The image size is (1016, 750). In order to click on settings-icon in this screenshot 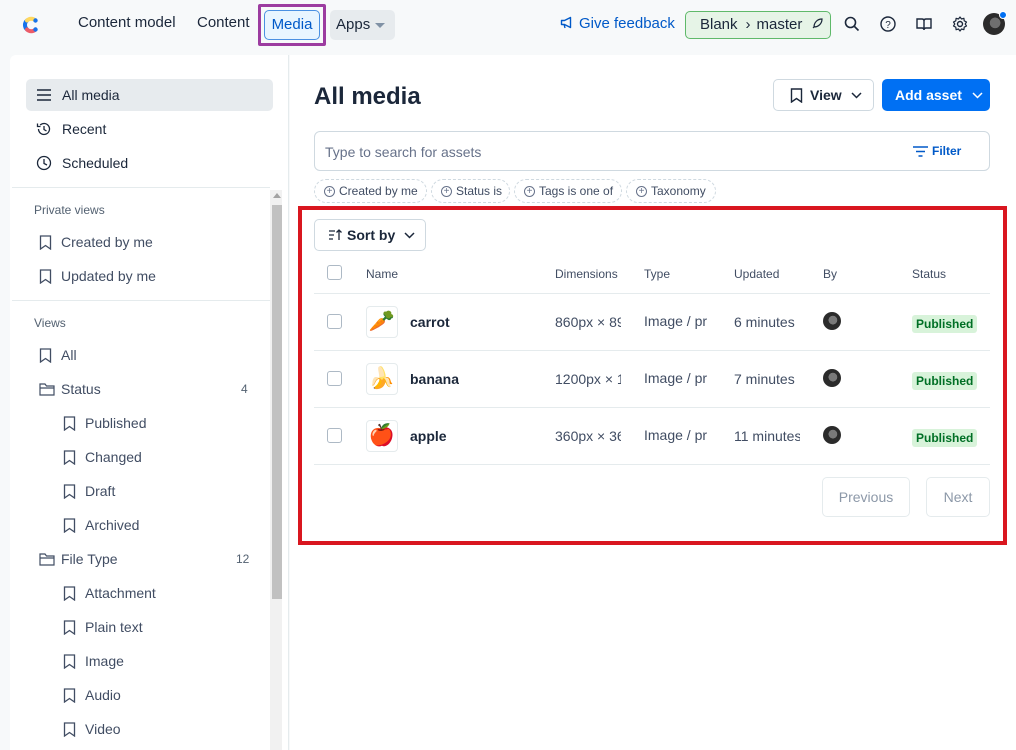, I will do `click(960, 24)`.